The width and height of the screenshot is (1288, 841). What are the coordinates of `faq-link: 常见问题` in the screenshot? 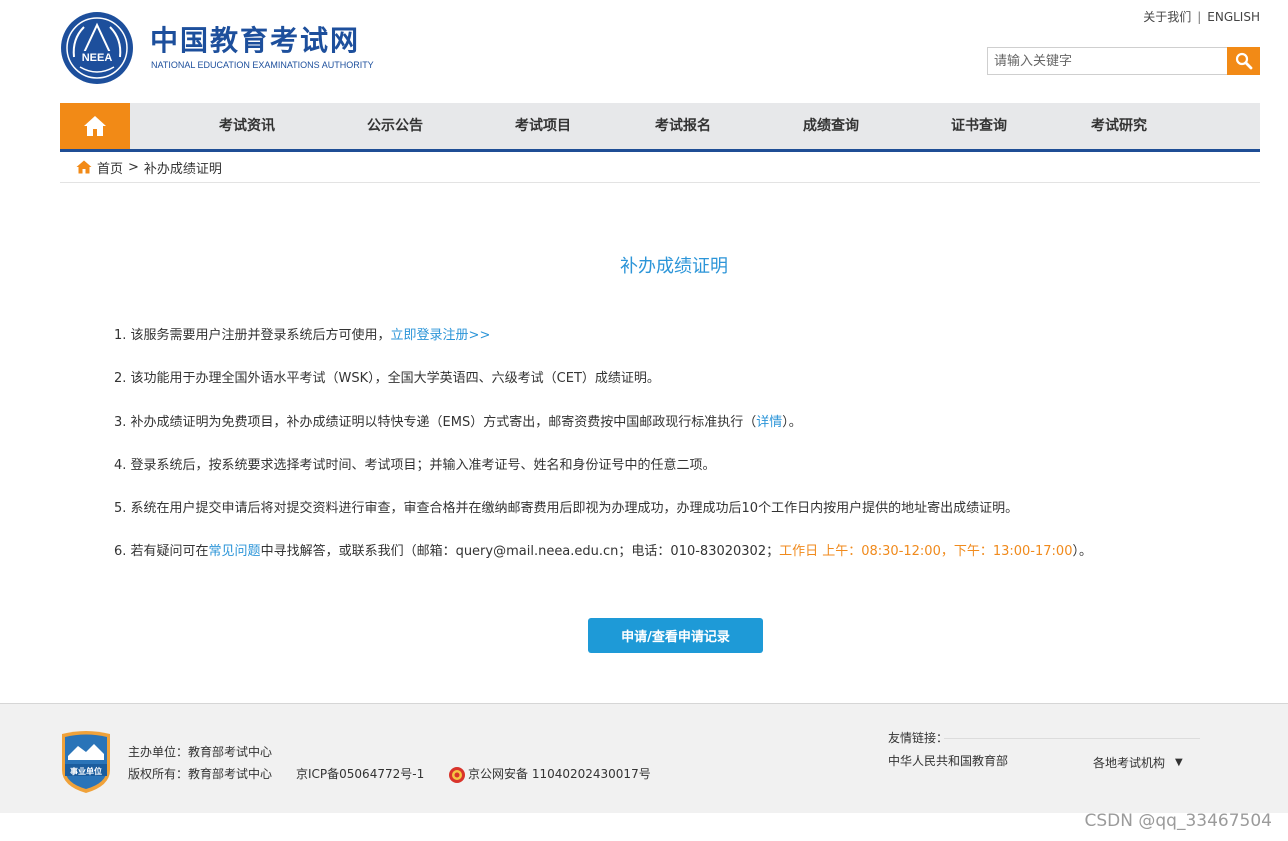 It's located at (235, 551).